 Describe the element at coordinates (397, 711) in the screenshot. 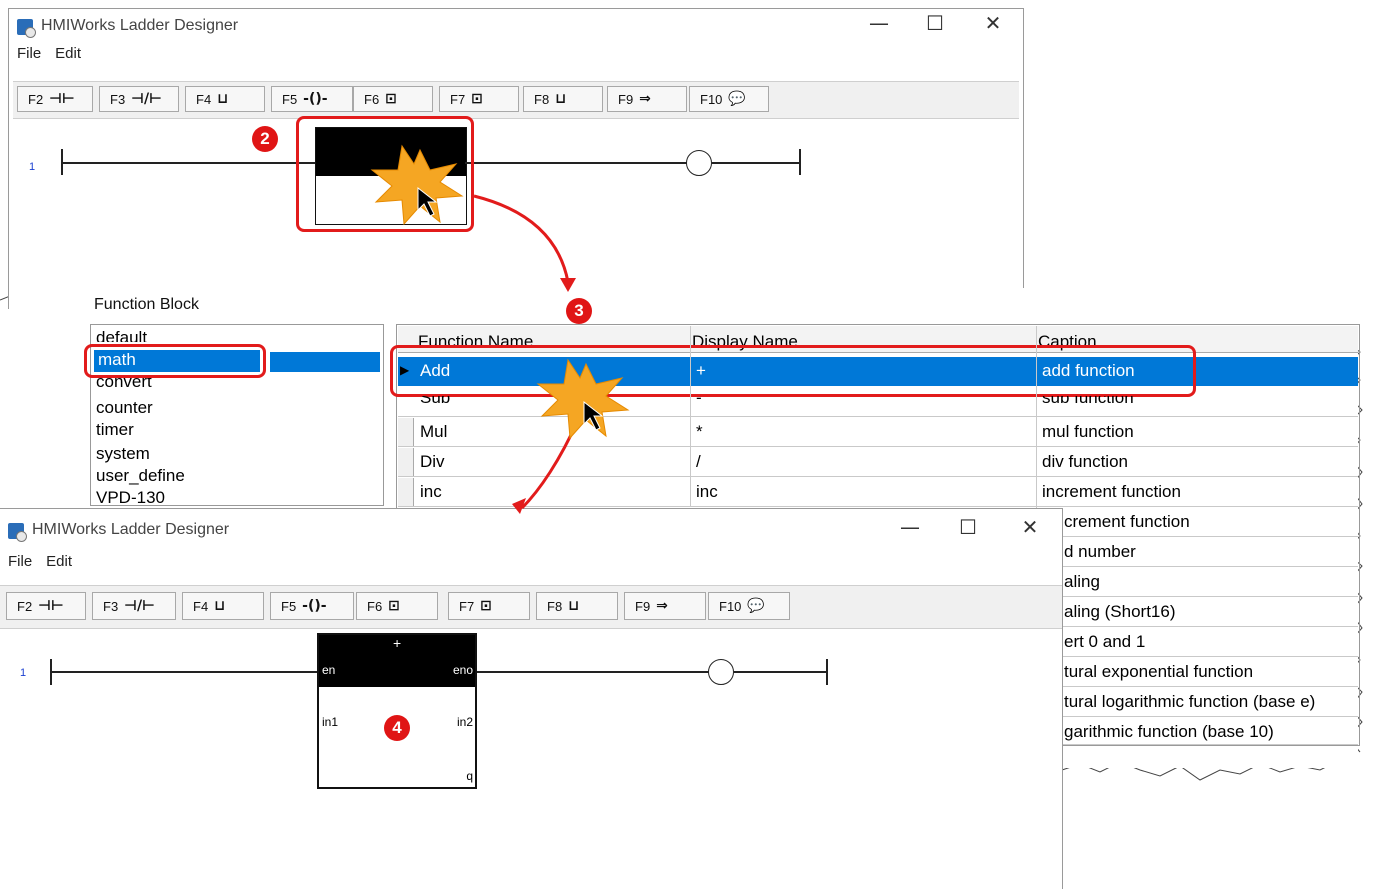

I see `add-function-block: + en eno in1 in2 q` at that location.